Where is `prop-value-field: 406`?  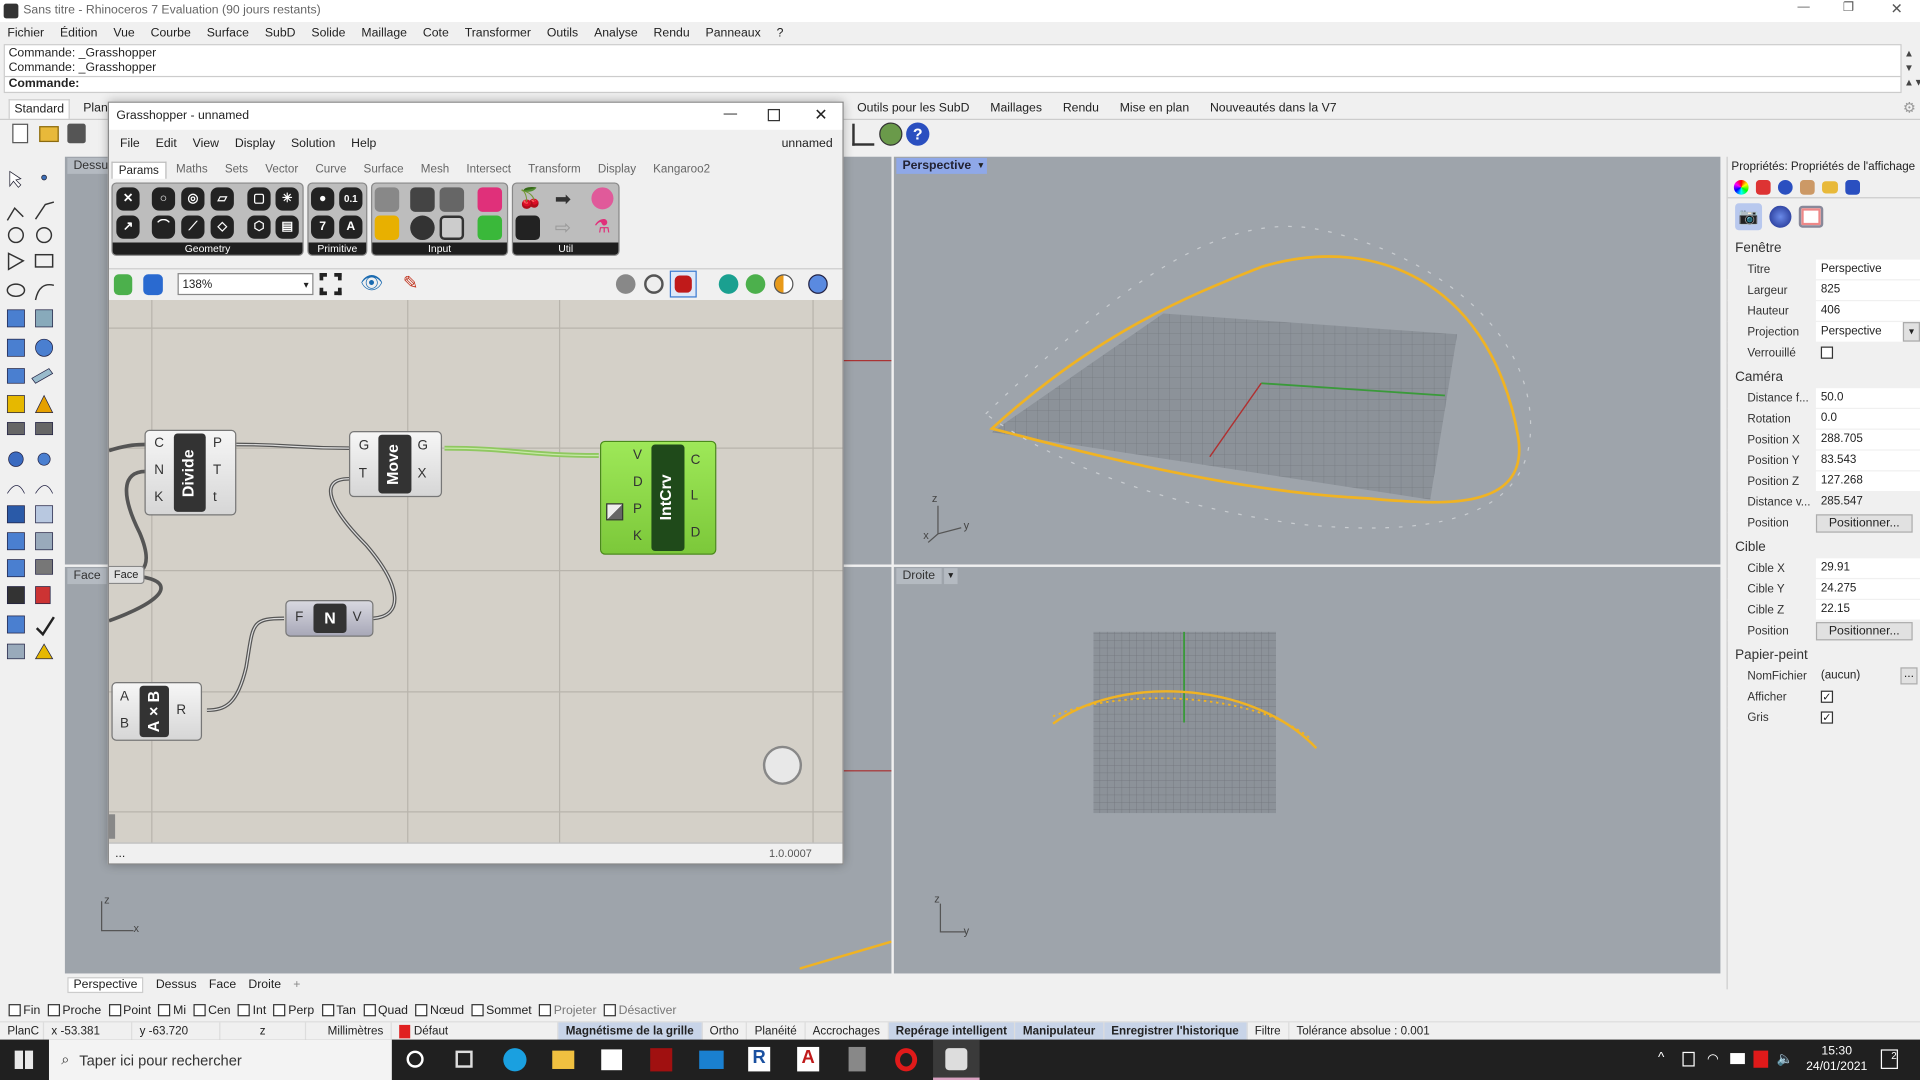
prop-value-field: 406 is located at coordinates (1867, 311).